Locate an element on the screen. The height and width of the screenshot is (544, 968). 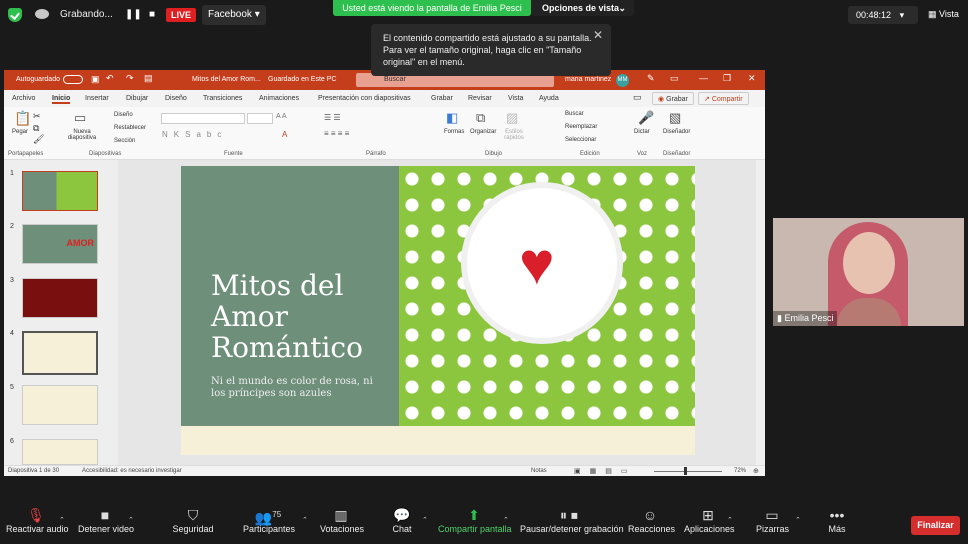
arrange-icon: ⧉ is located at coordinates (480, 118).